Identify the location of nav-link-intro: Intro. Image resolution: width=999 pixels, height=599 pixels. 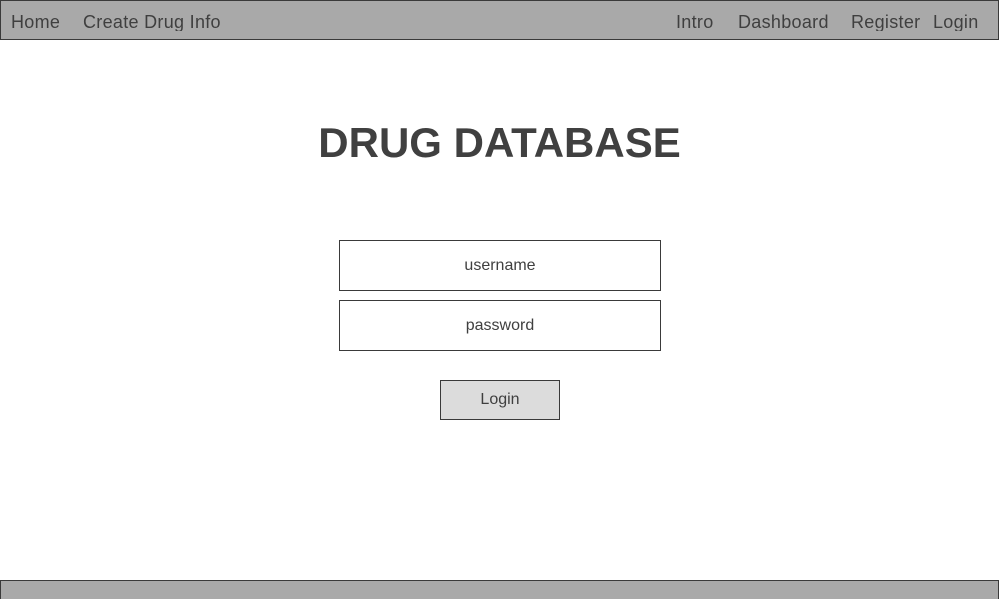
(695, 16).